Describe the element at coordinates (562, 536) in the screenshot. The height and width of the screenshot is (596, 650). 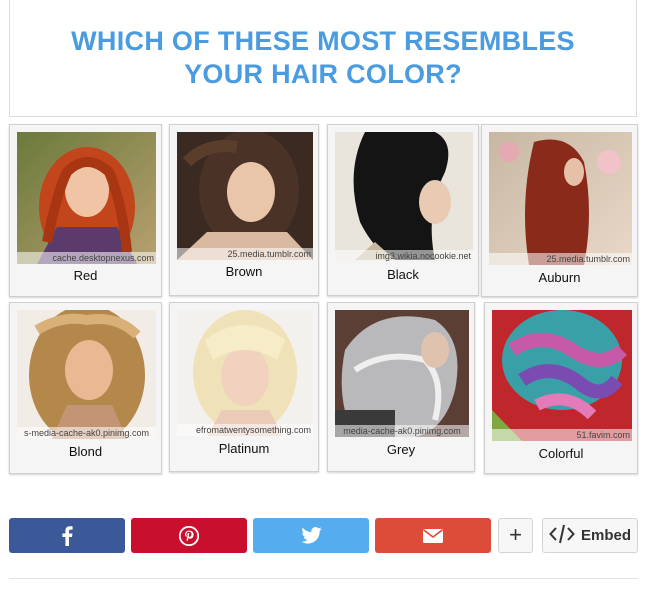
I see `code-icon` at that location.